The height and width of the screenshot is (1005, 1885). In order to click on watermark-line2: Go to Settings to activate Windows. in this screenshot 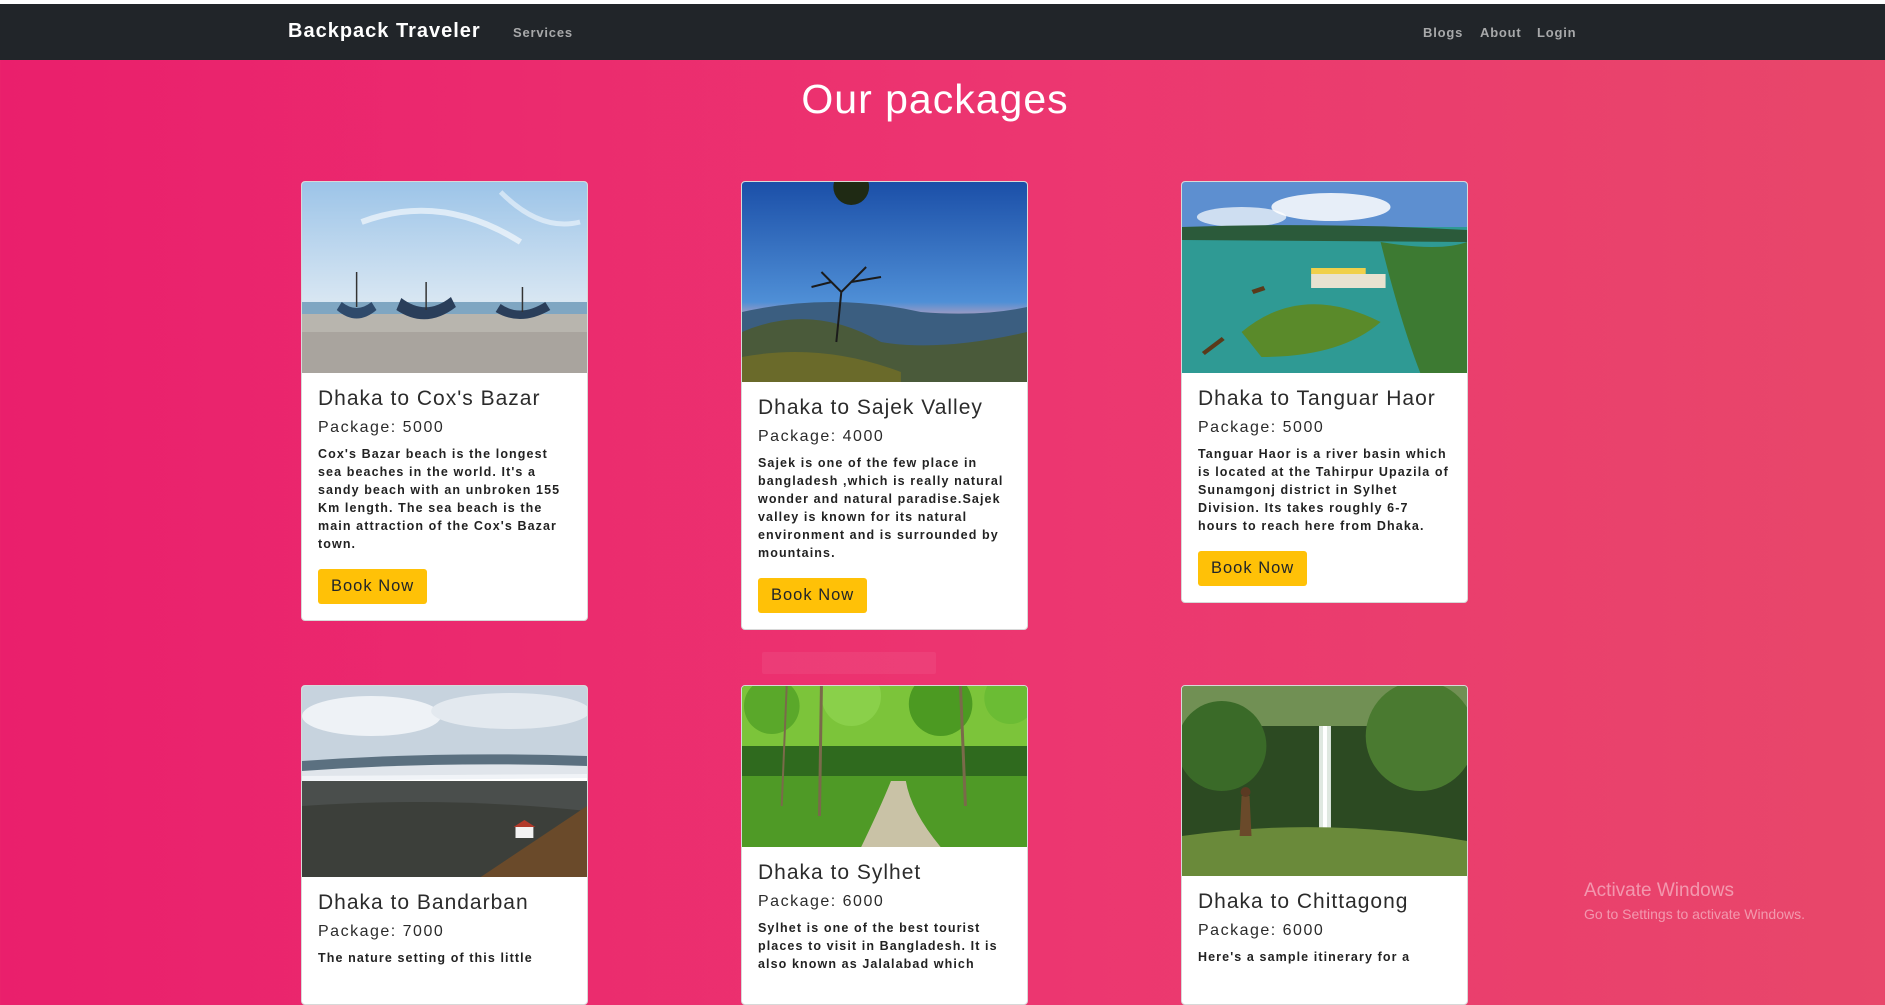, I will do `click(1694, 914)`.